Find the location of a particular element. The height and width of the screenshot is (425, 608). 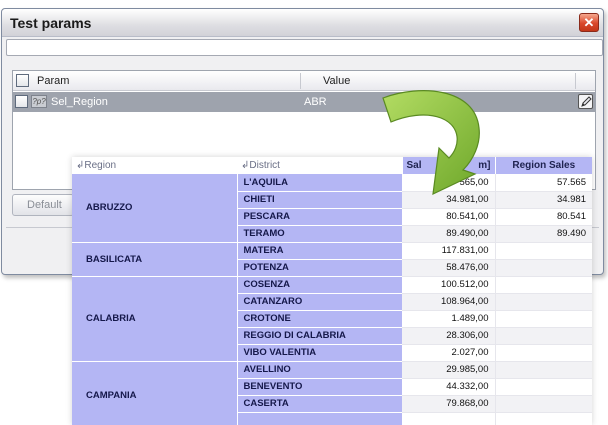

district-cell: REGGIO DI CALABRIA is located at coordinates (319, 336).